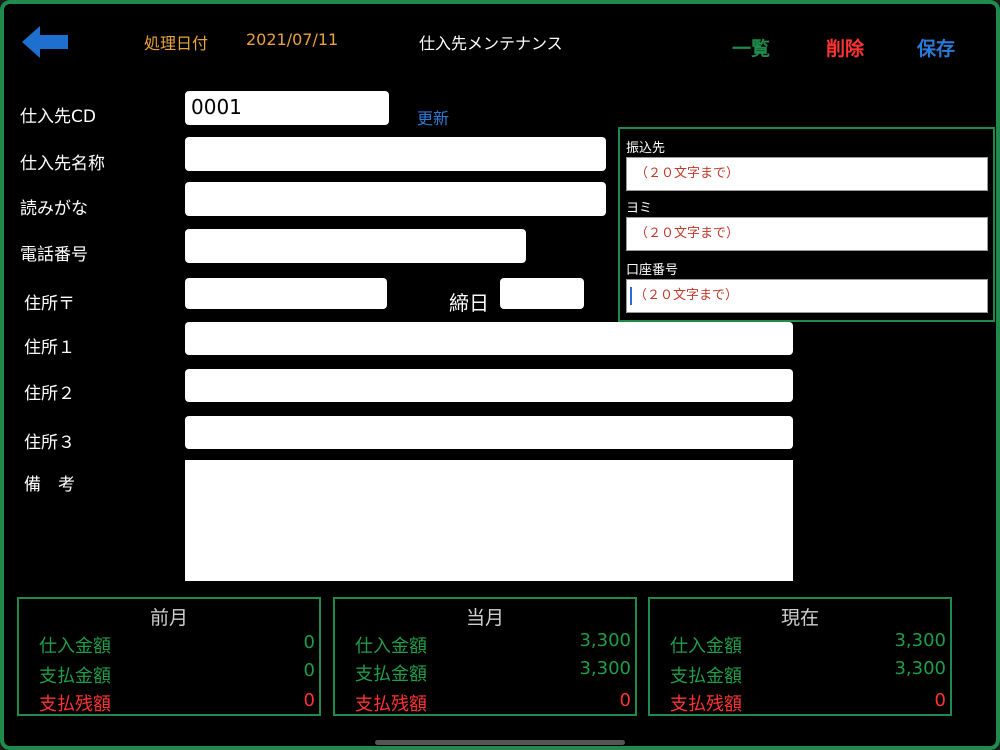 This screenshot has height=750, width=1000. What do you see at coordinates (49, 443) in the screenshot?
I see `address3-label: 住所３` at bounding box center [49, 443].